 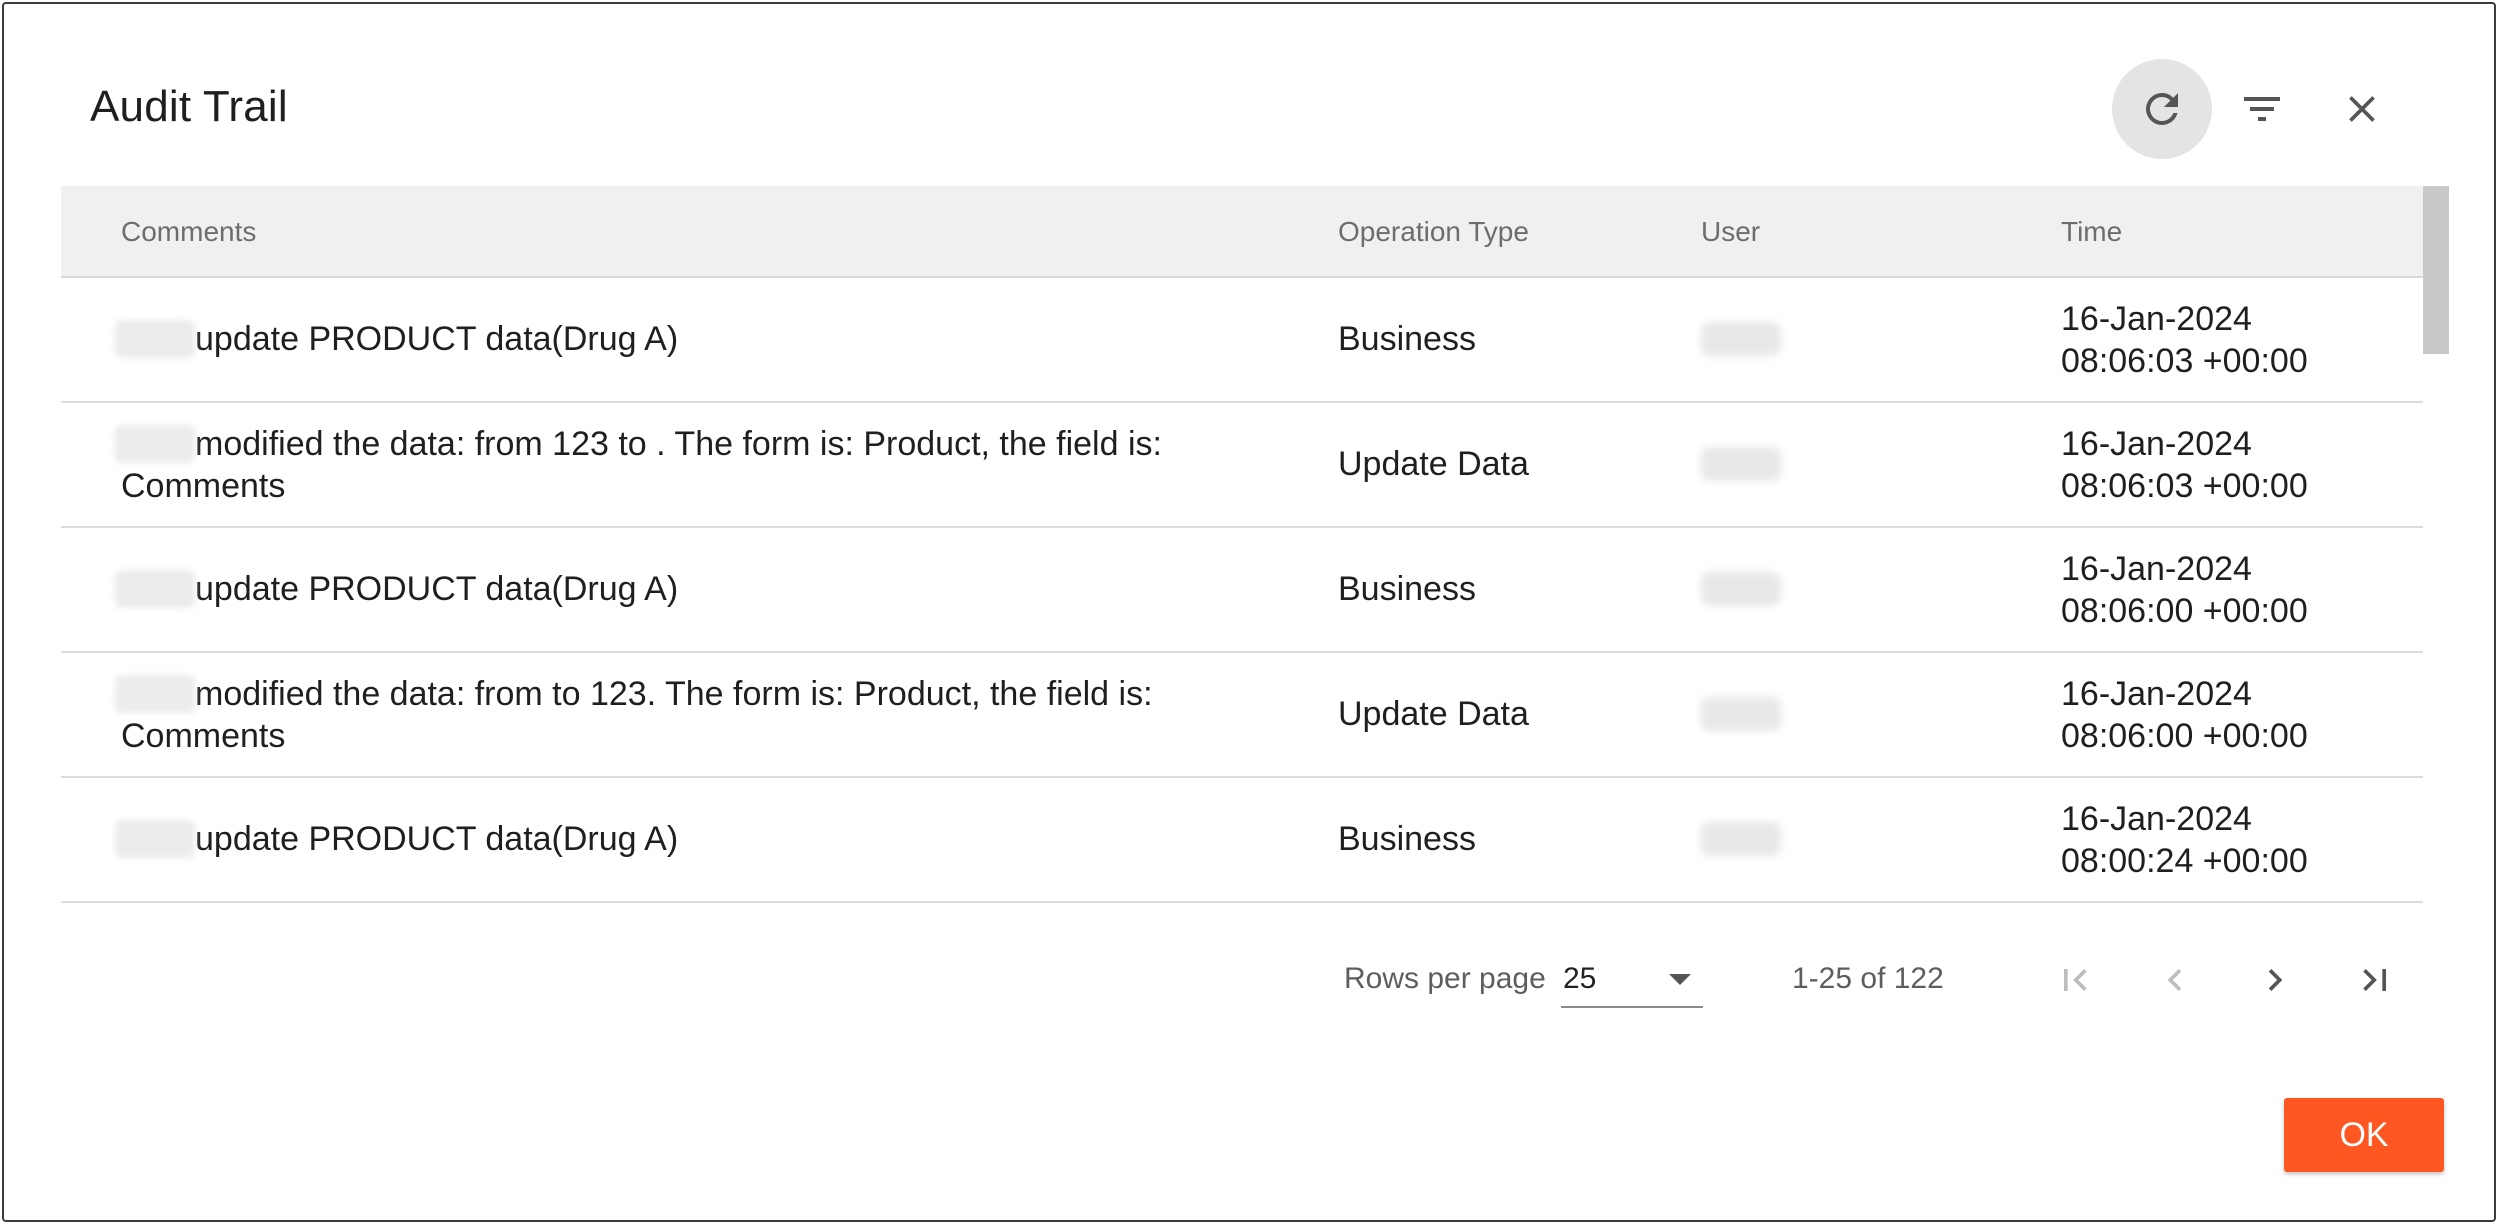 I want to click on rows-per-page-value: 25, so click(x=1580, y=978).